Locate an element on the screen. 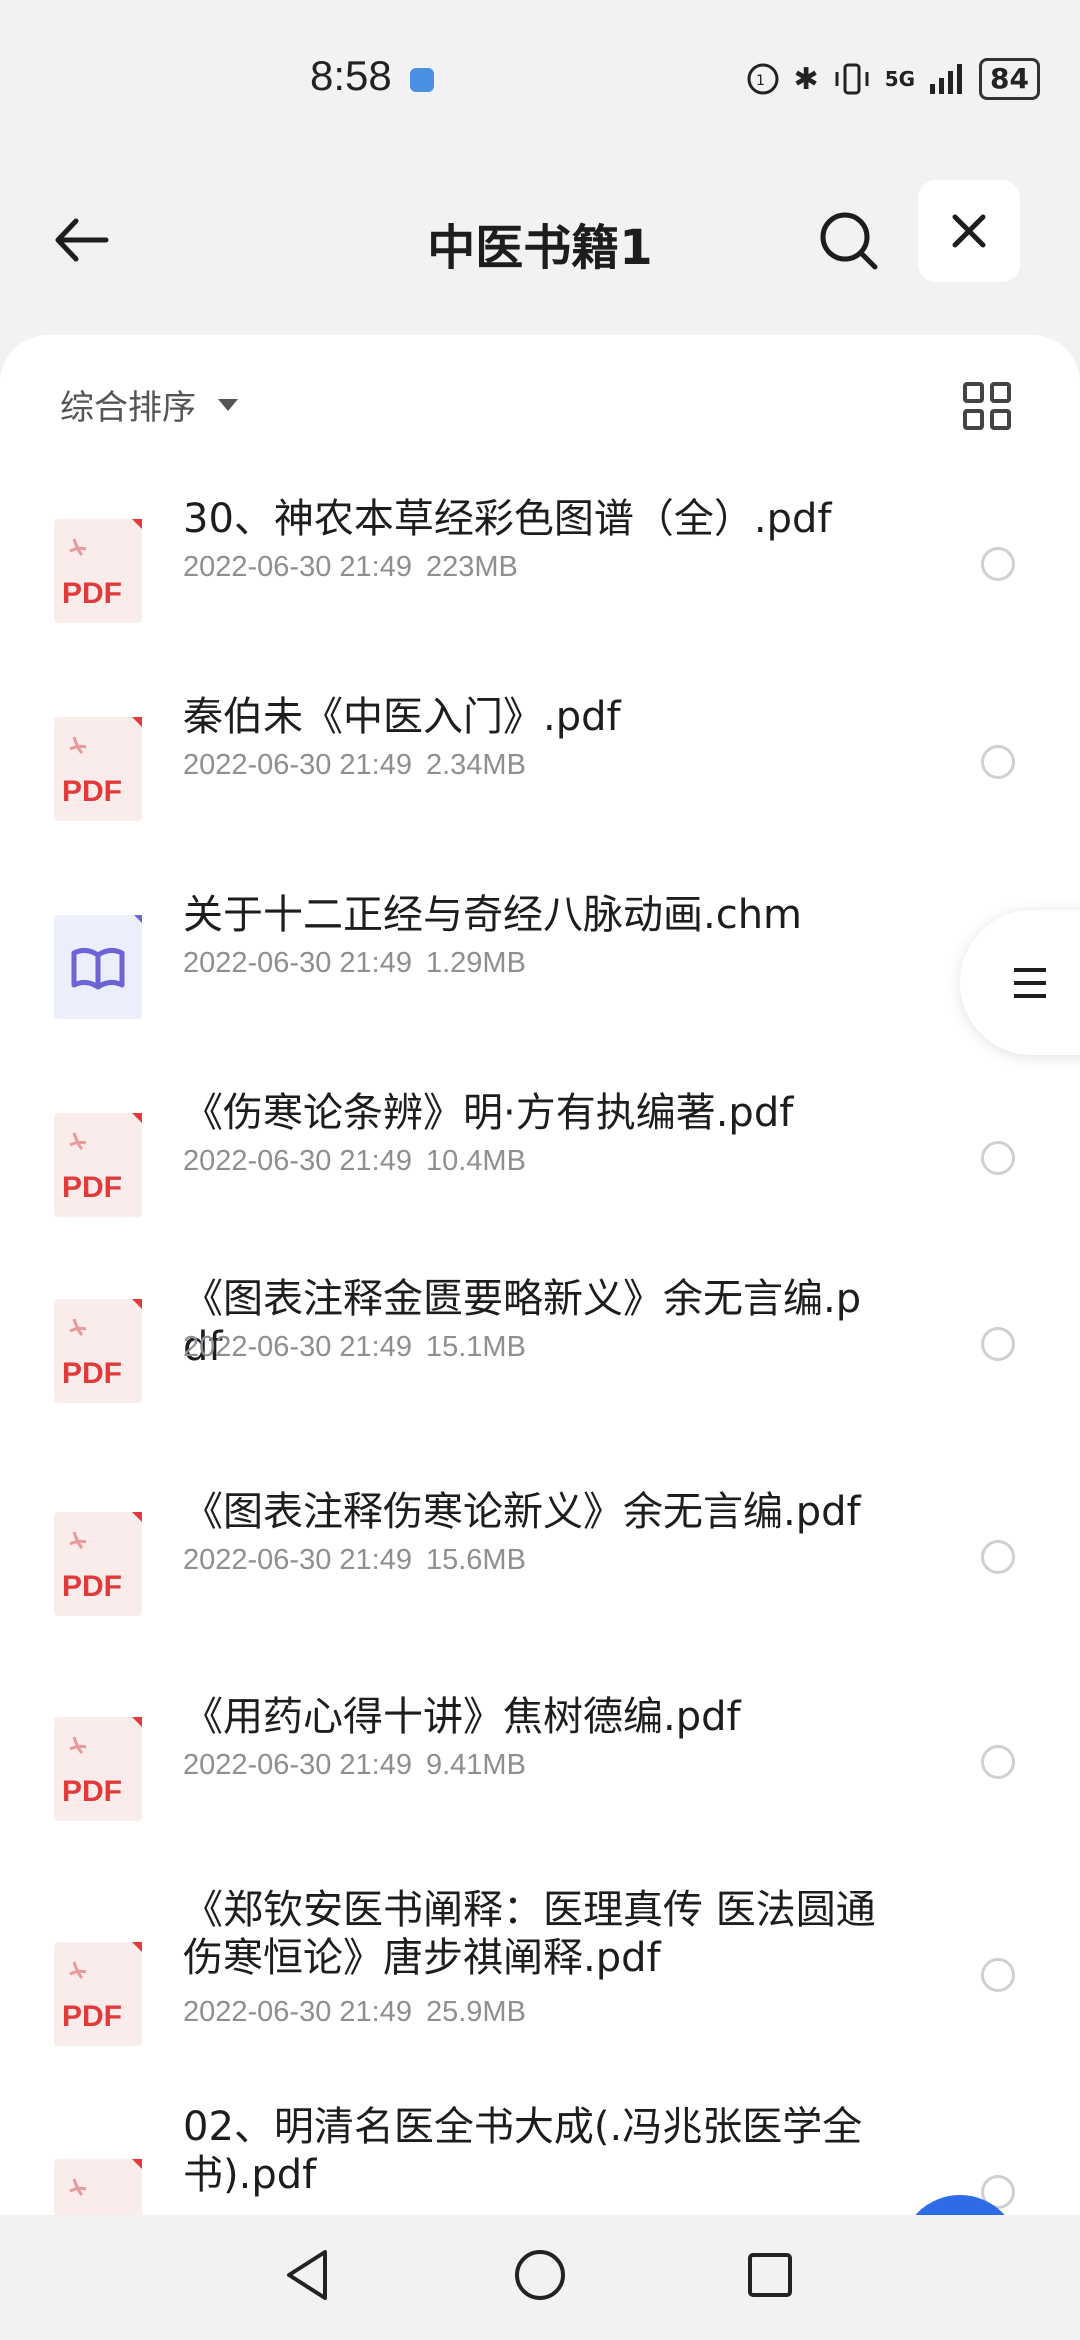 Image resolution: width=1080 pixels, height=2340 pixels. file-size: 223MB is located at coordinates (471, 567).